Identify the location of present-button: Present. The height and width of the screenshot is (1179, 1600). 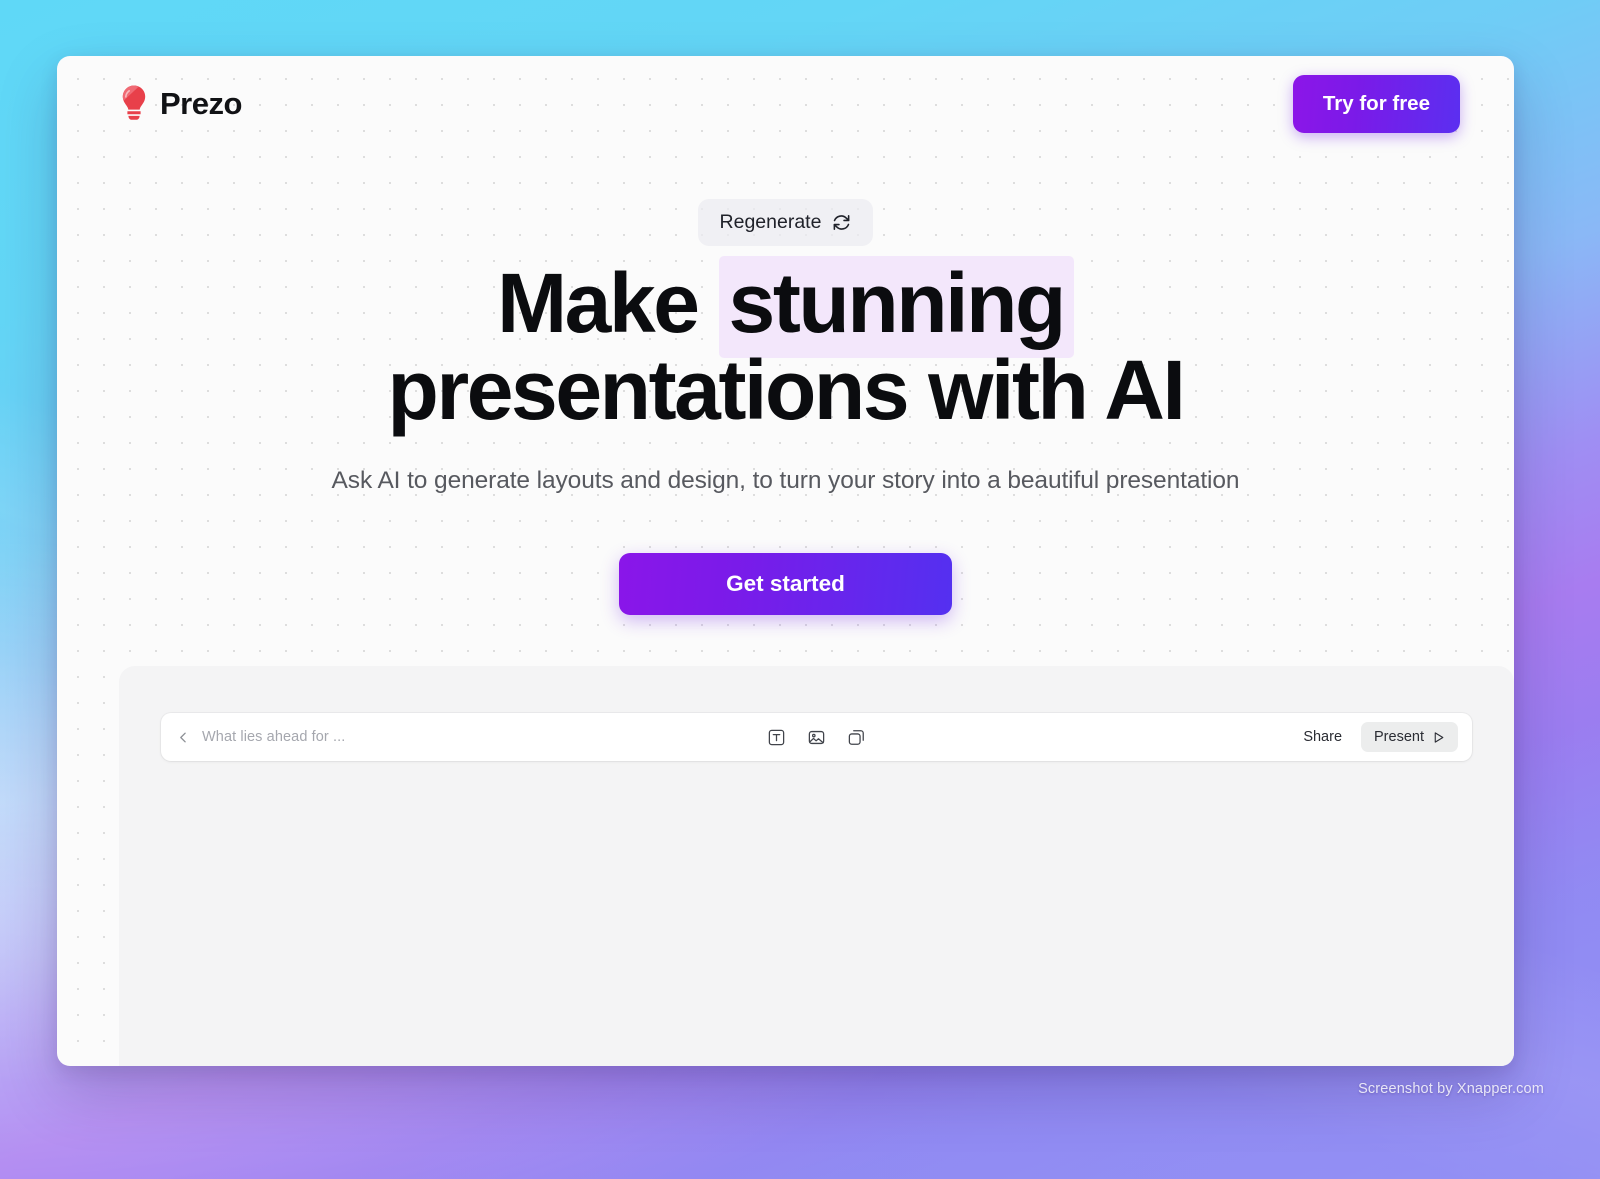
(1409, 737).